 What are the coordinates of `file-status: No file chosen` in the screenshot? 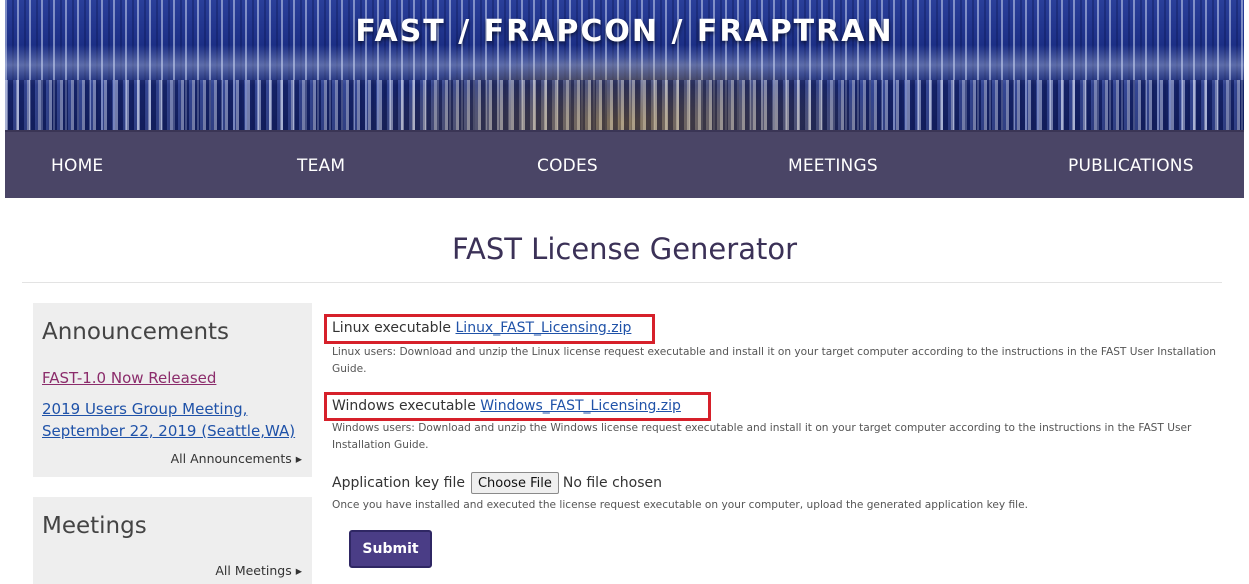 It's located at (612, 483).